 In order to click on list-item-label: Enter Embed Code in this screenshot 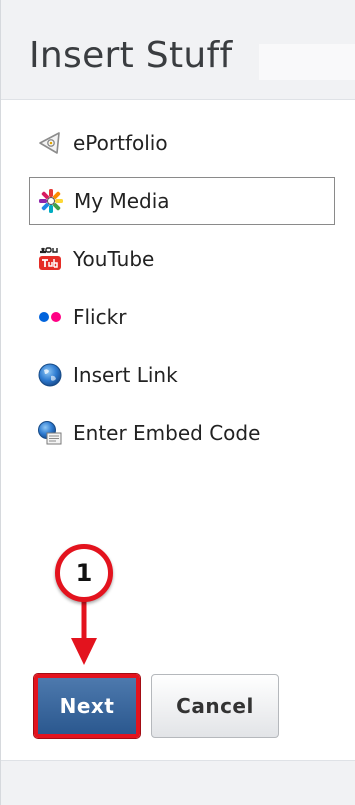, I will do `click(167, 433)`.